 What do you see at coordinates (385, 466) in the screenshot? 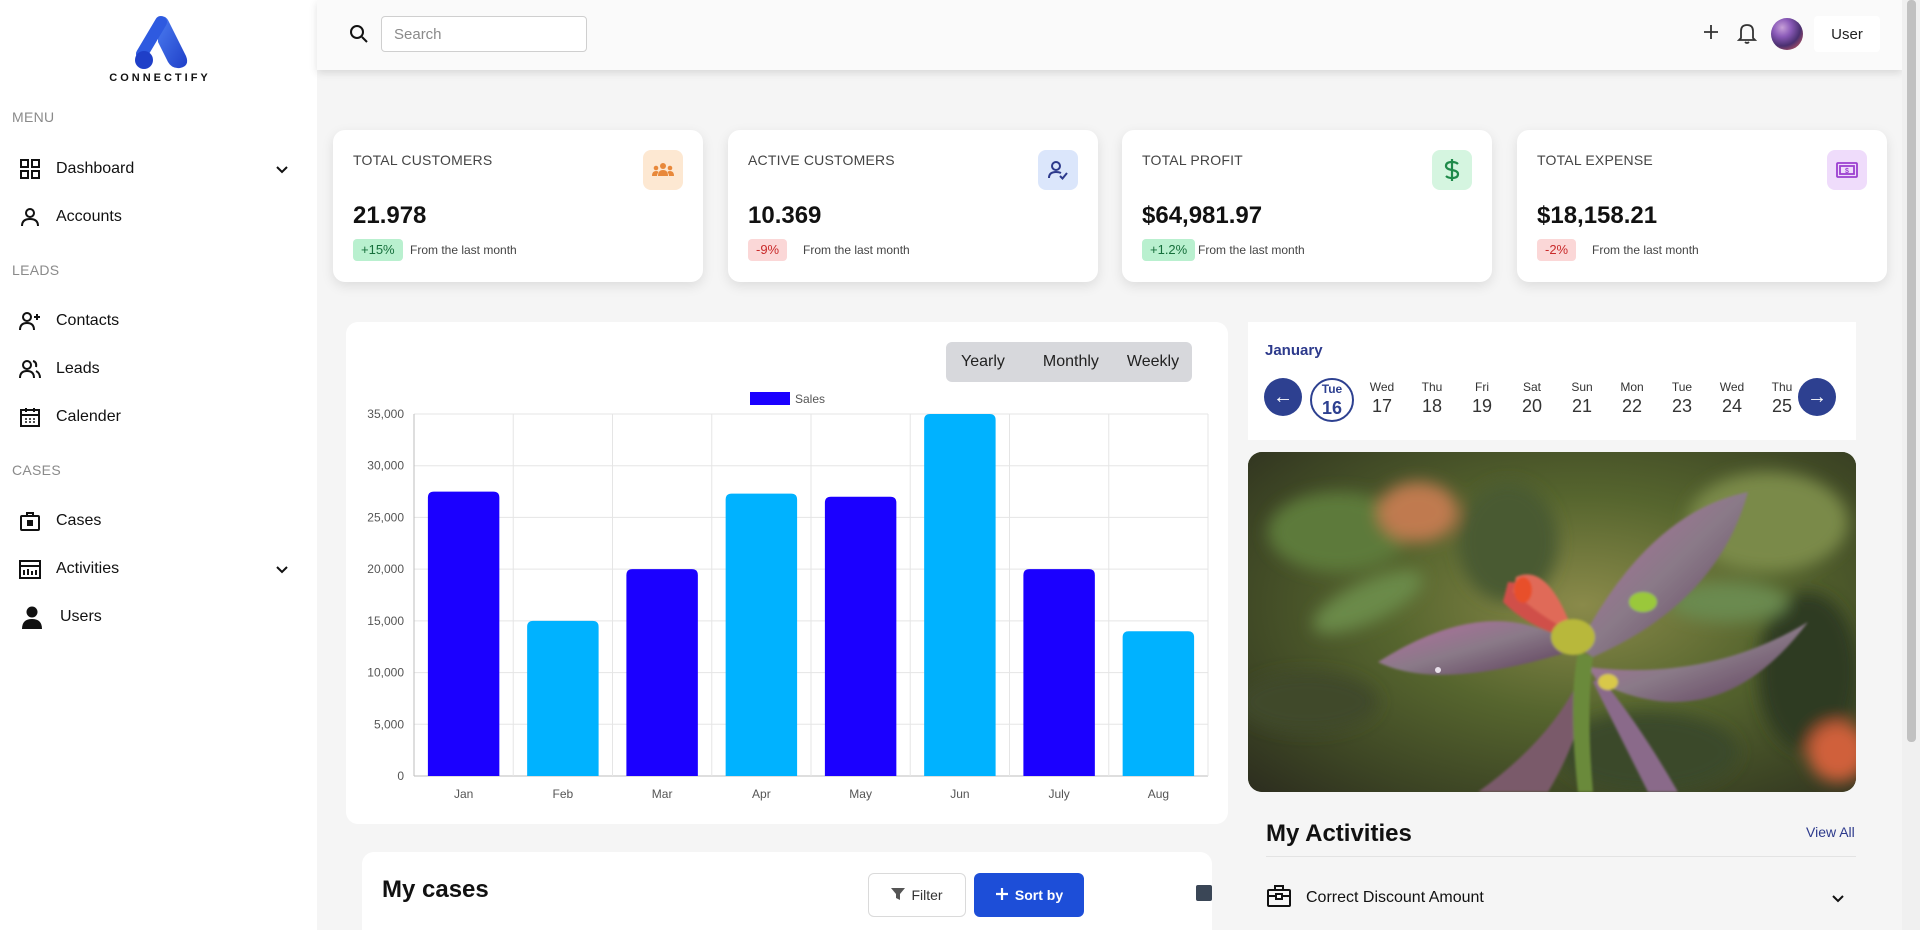
I see `y-tick-label: 30,000` at bounding box center [385, 466].